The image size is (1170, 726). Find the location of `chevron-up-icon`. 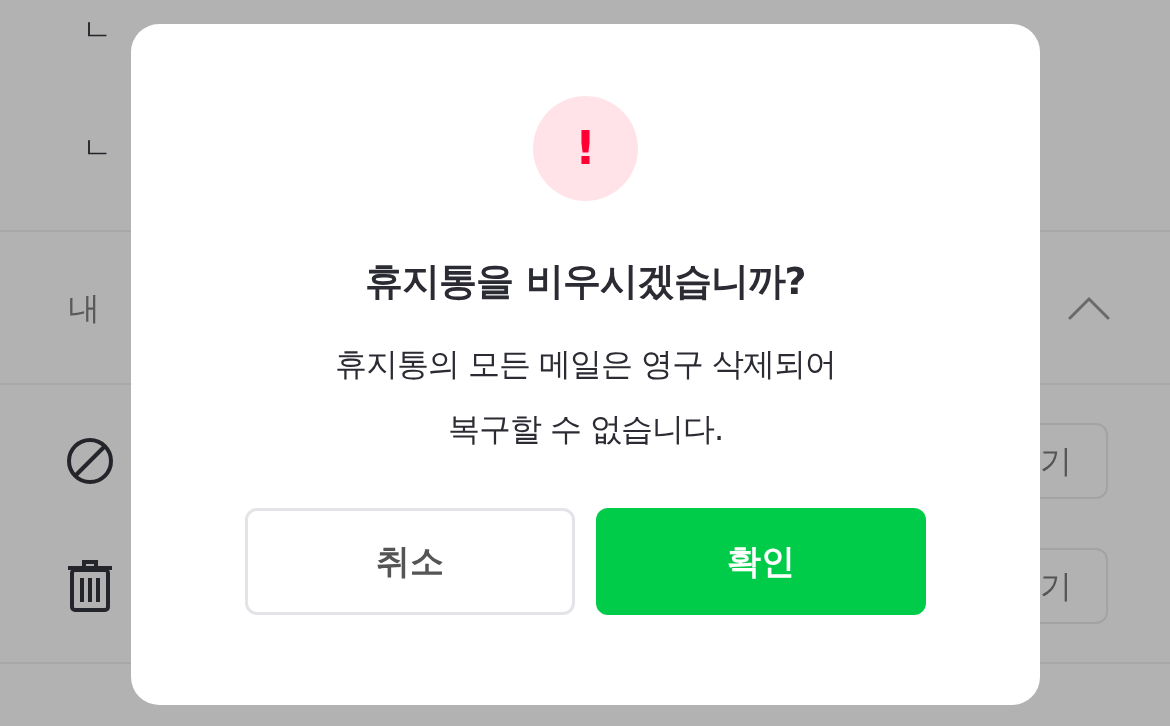

chevron-up-icon is located at coordinates (1089, 307).